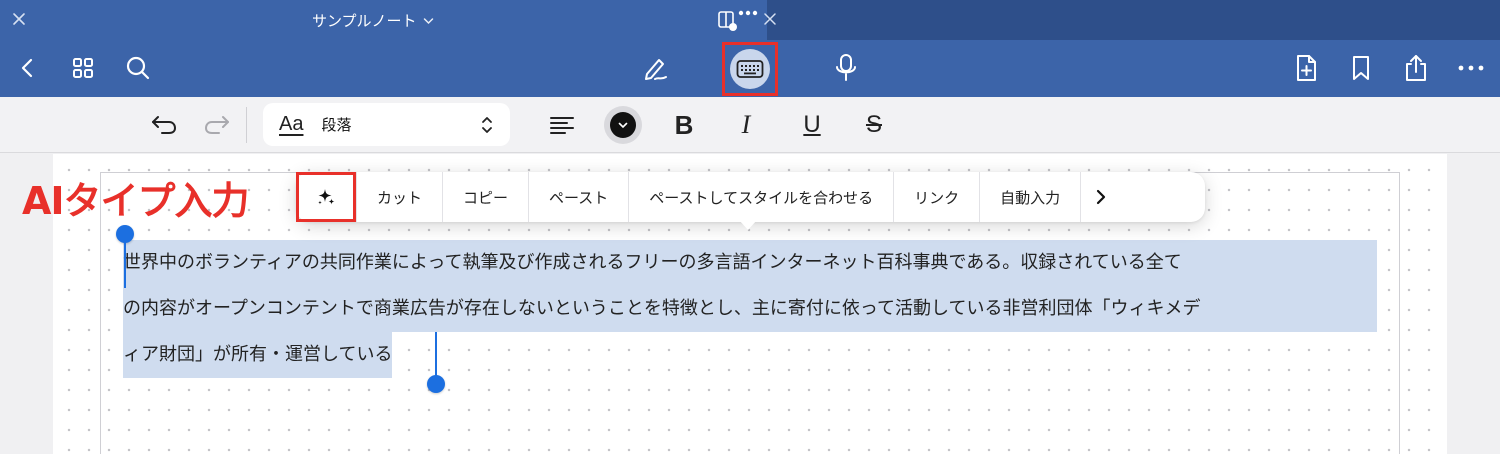  I want to click on paste-and-match-style-menu-item: ペーストしてスタイルを合わせる, so click(760, 197).